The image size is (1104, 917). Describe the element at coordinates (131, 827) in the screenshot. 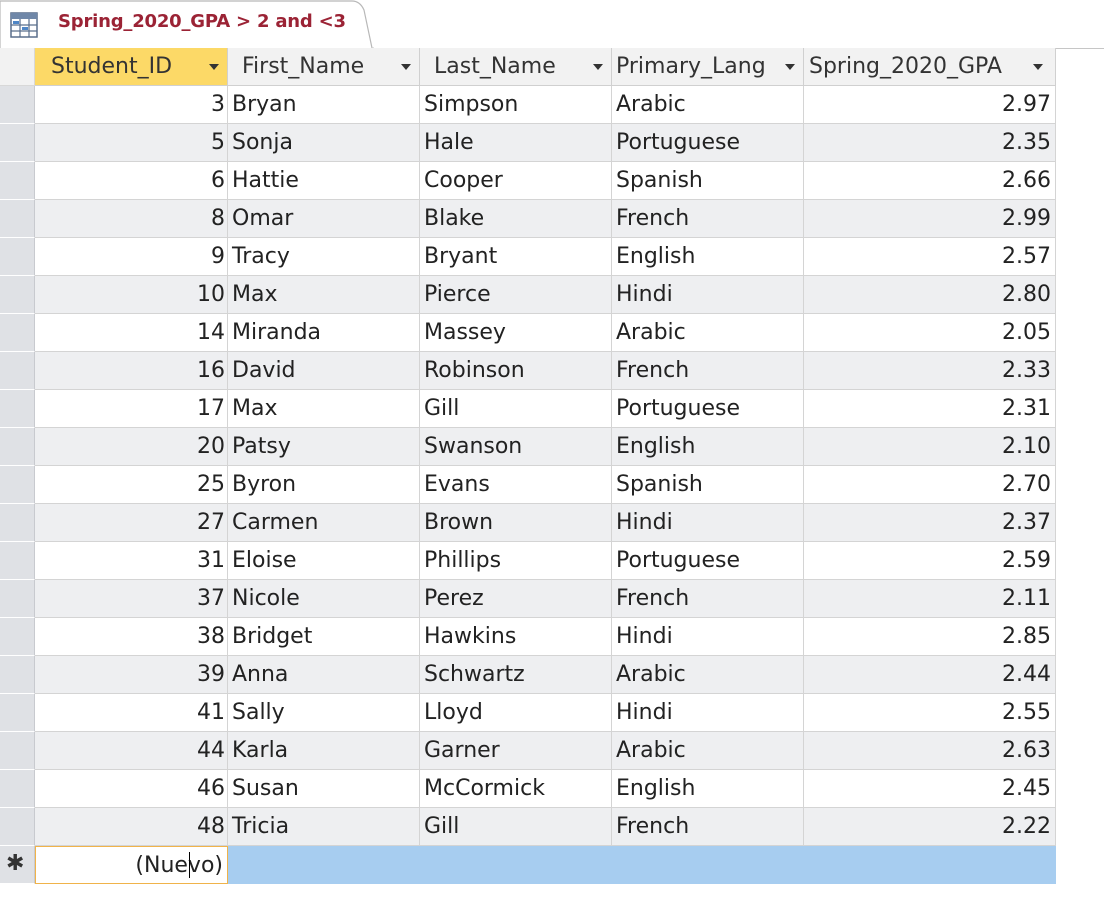

I see `cell-student-id: 48` at that location.